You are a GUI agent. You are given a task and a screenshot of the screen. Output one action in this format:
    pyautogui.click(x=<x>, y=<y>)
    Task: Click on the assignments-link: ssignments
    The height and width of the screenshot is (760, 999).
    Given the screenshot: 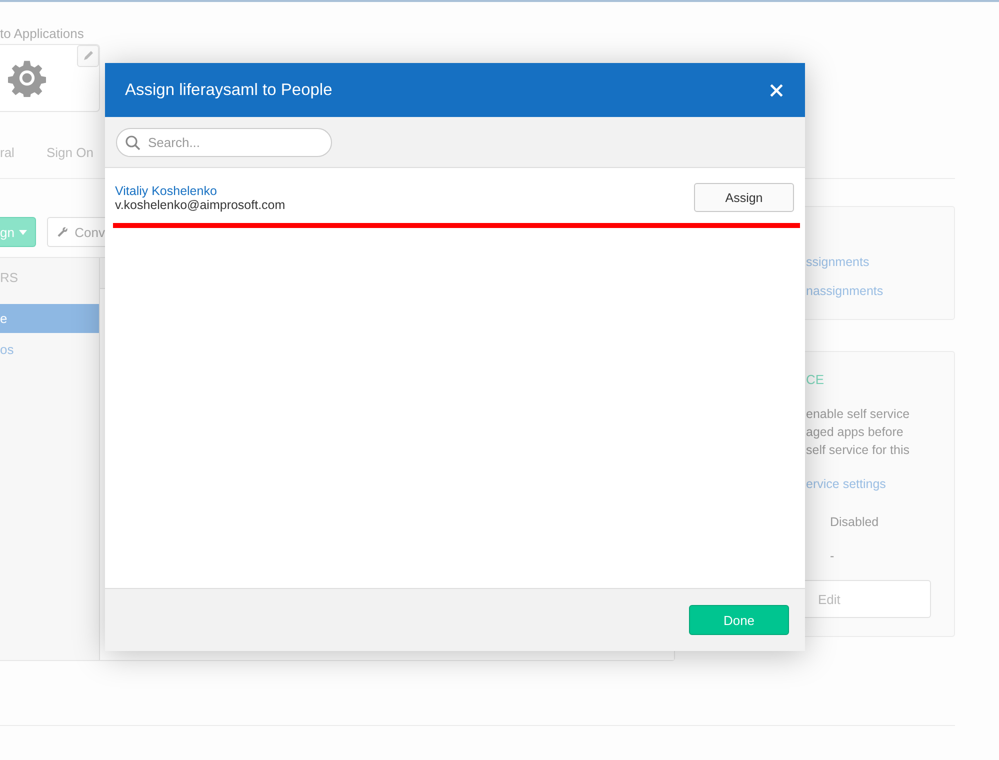 What is the action you would take?
    pyautogui.click(x=838, y=262)
    